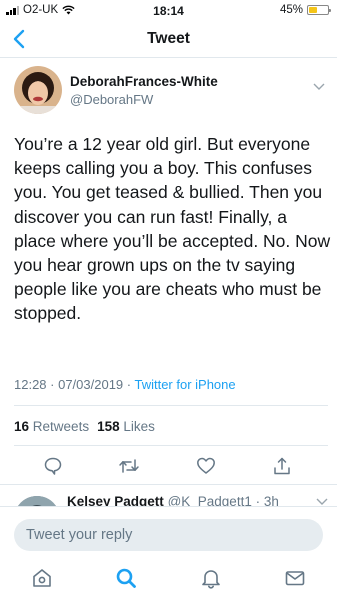 This screenshot has width=337, height=600. I want to click on avatar, so click(38, 90).